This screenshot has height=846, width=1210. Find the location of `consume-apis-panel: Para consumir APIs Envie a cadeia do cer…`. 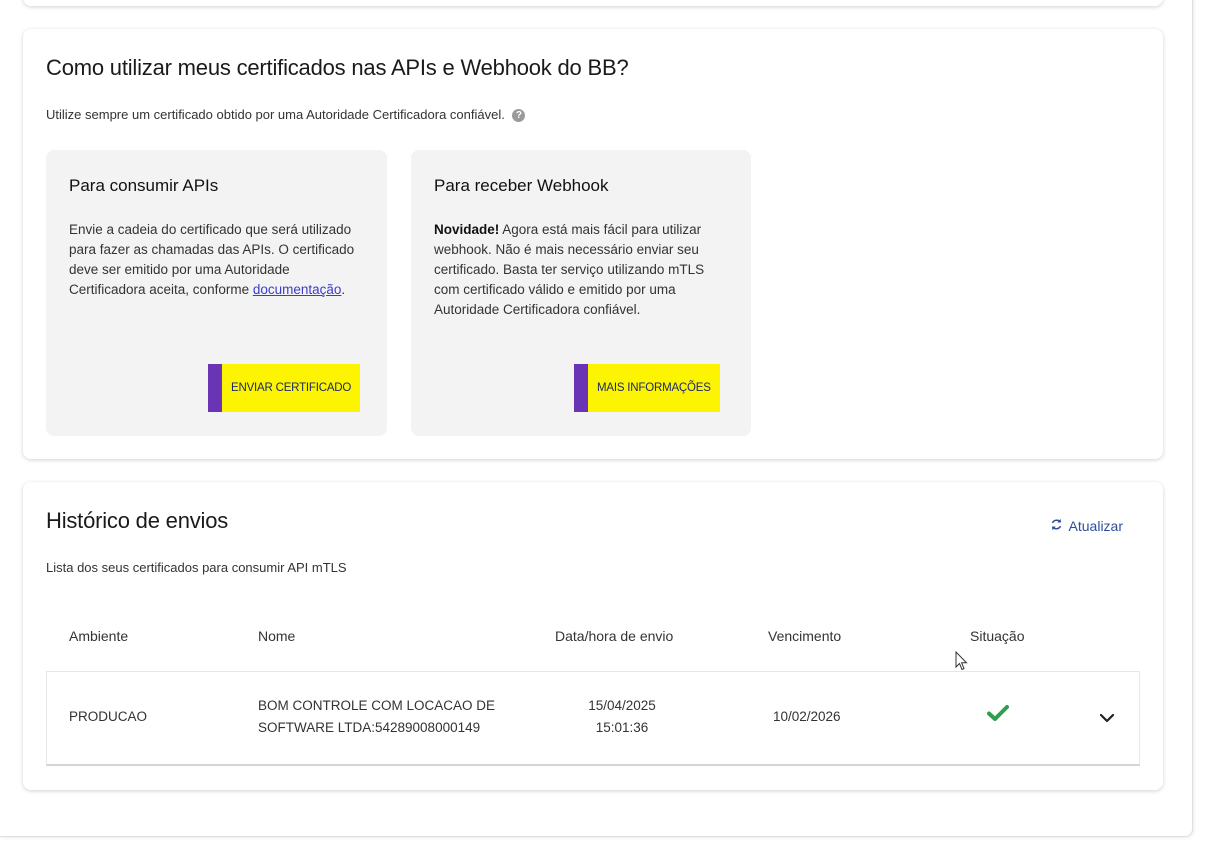

consume-apis-panel: Para consumir APIs Envie a cadeia do cer… is located at coordinates (216, 293).